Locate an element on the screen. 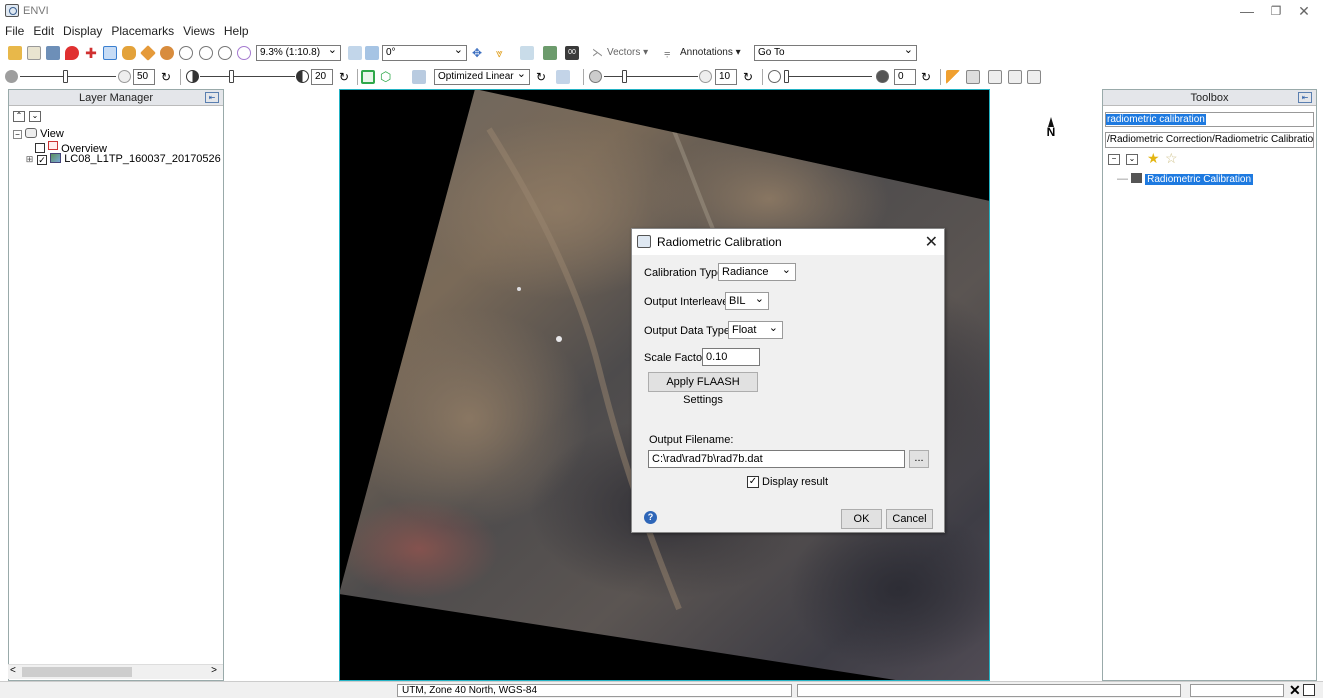 The image size is (1323, 698). collapse-all-icon: ⌃ is located at coordinates (19, 116).